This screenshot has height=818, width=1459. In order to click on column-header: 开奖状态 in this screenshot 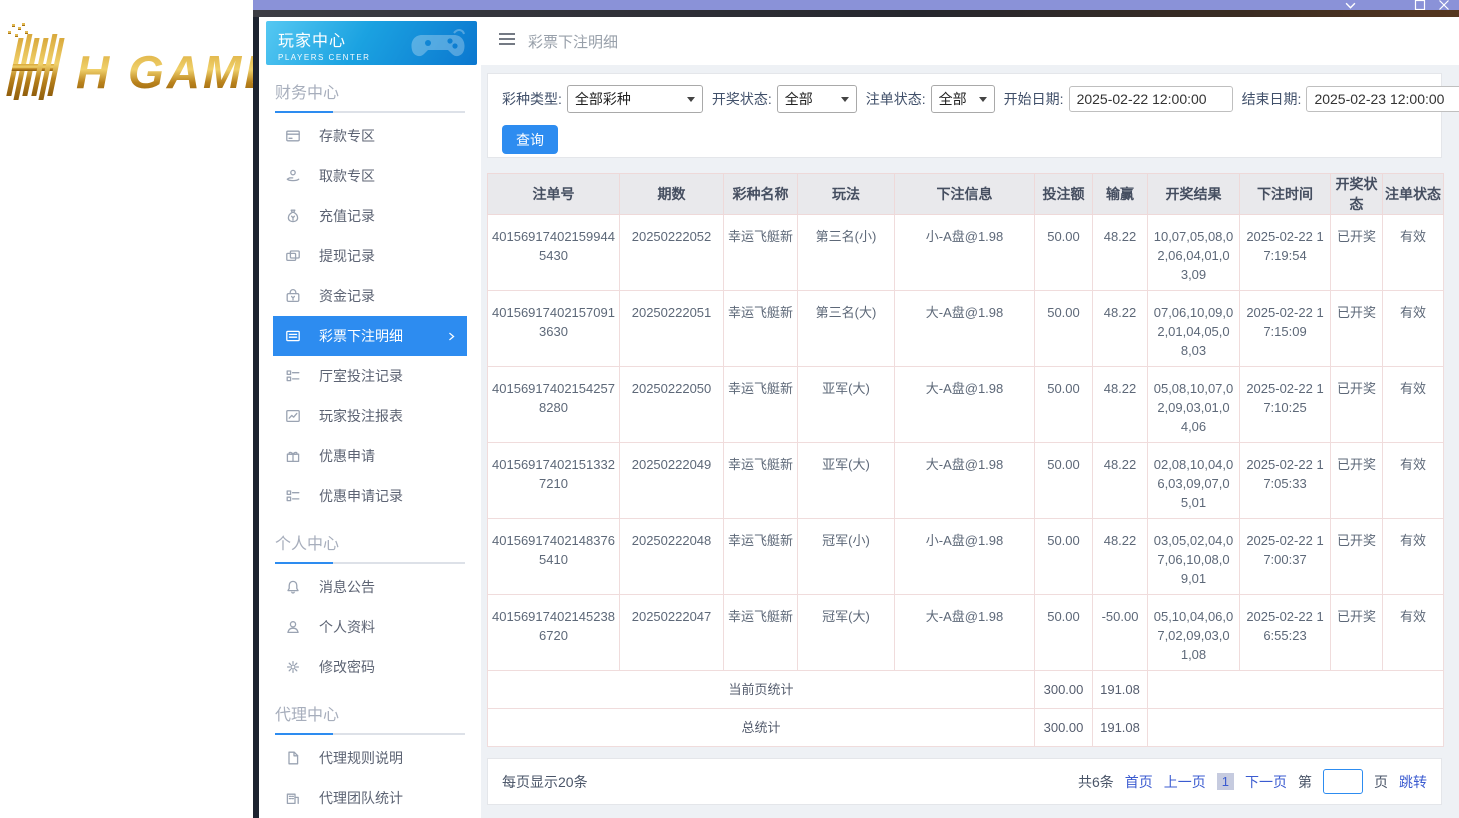, I will do `click(1356, 194)`.